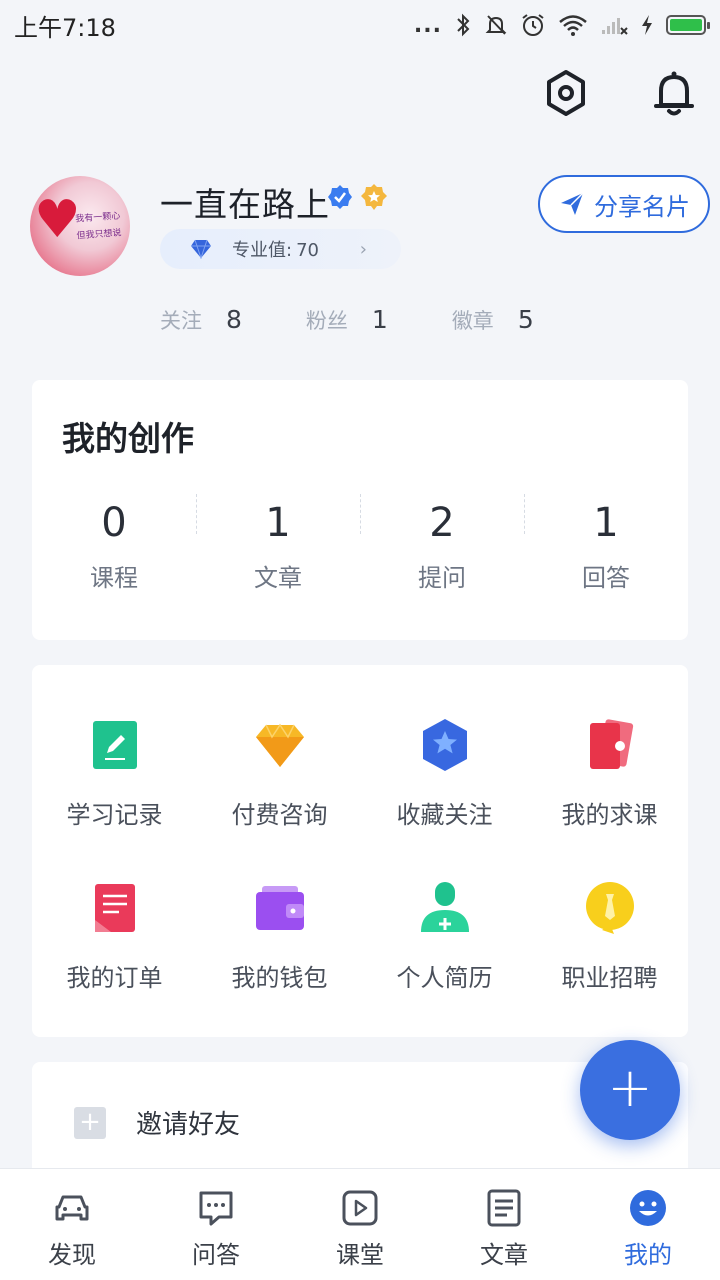  Describe the element at coordinates (114, 578) in the screenshot. I see `creation-label: 课程` at that location.